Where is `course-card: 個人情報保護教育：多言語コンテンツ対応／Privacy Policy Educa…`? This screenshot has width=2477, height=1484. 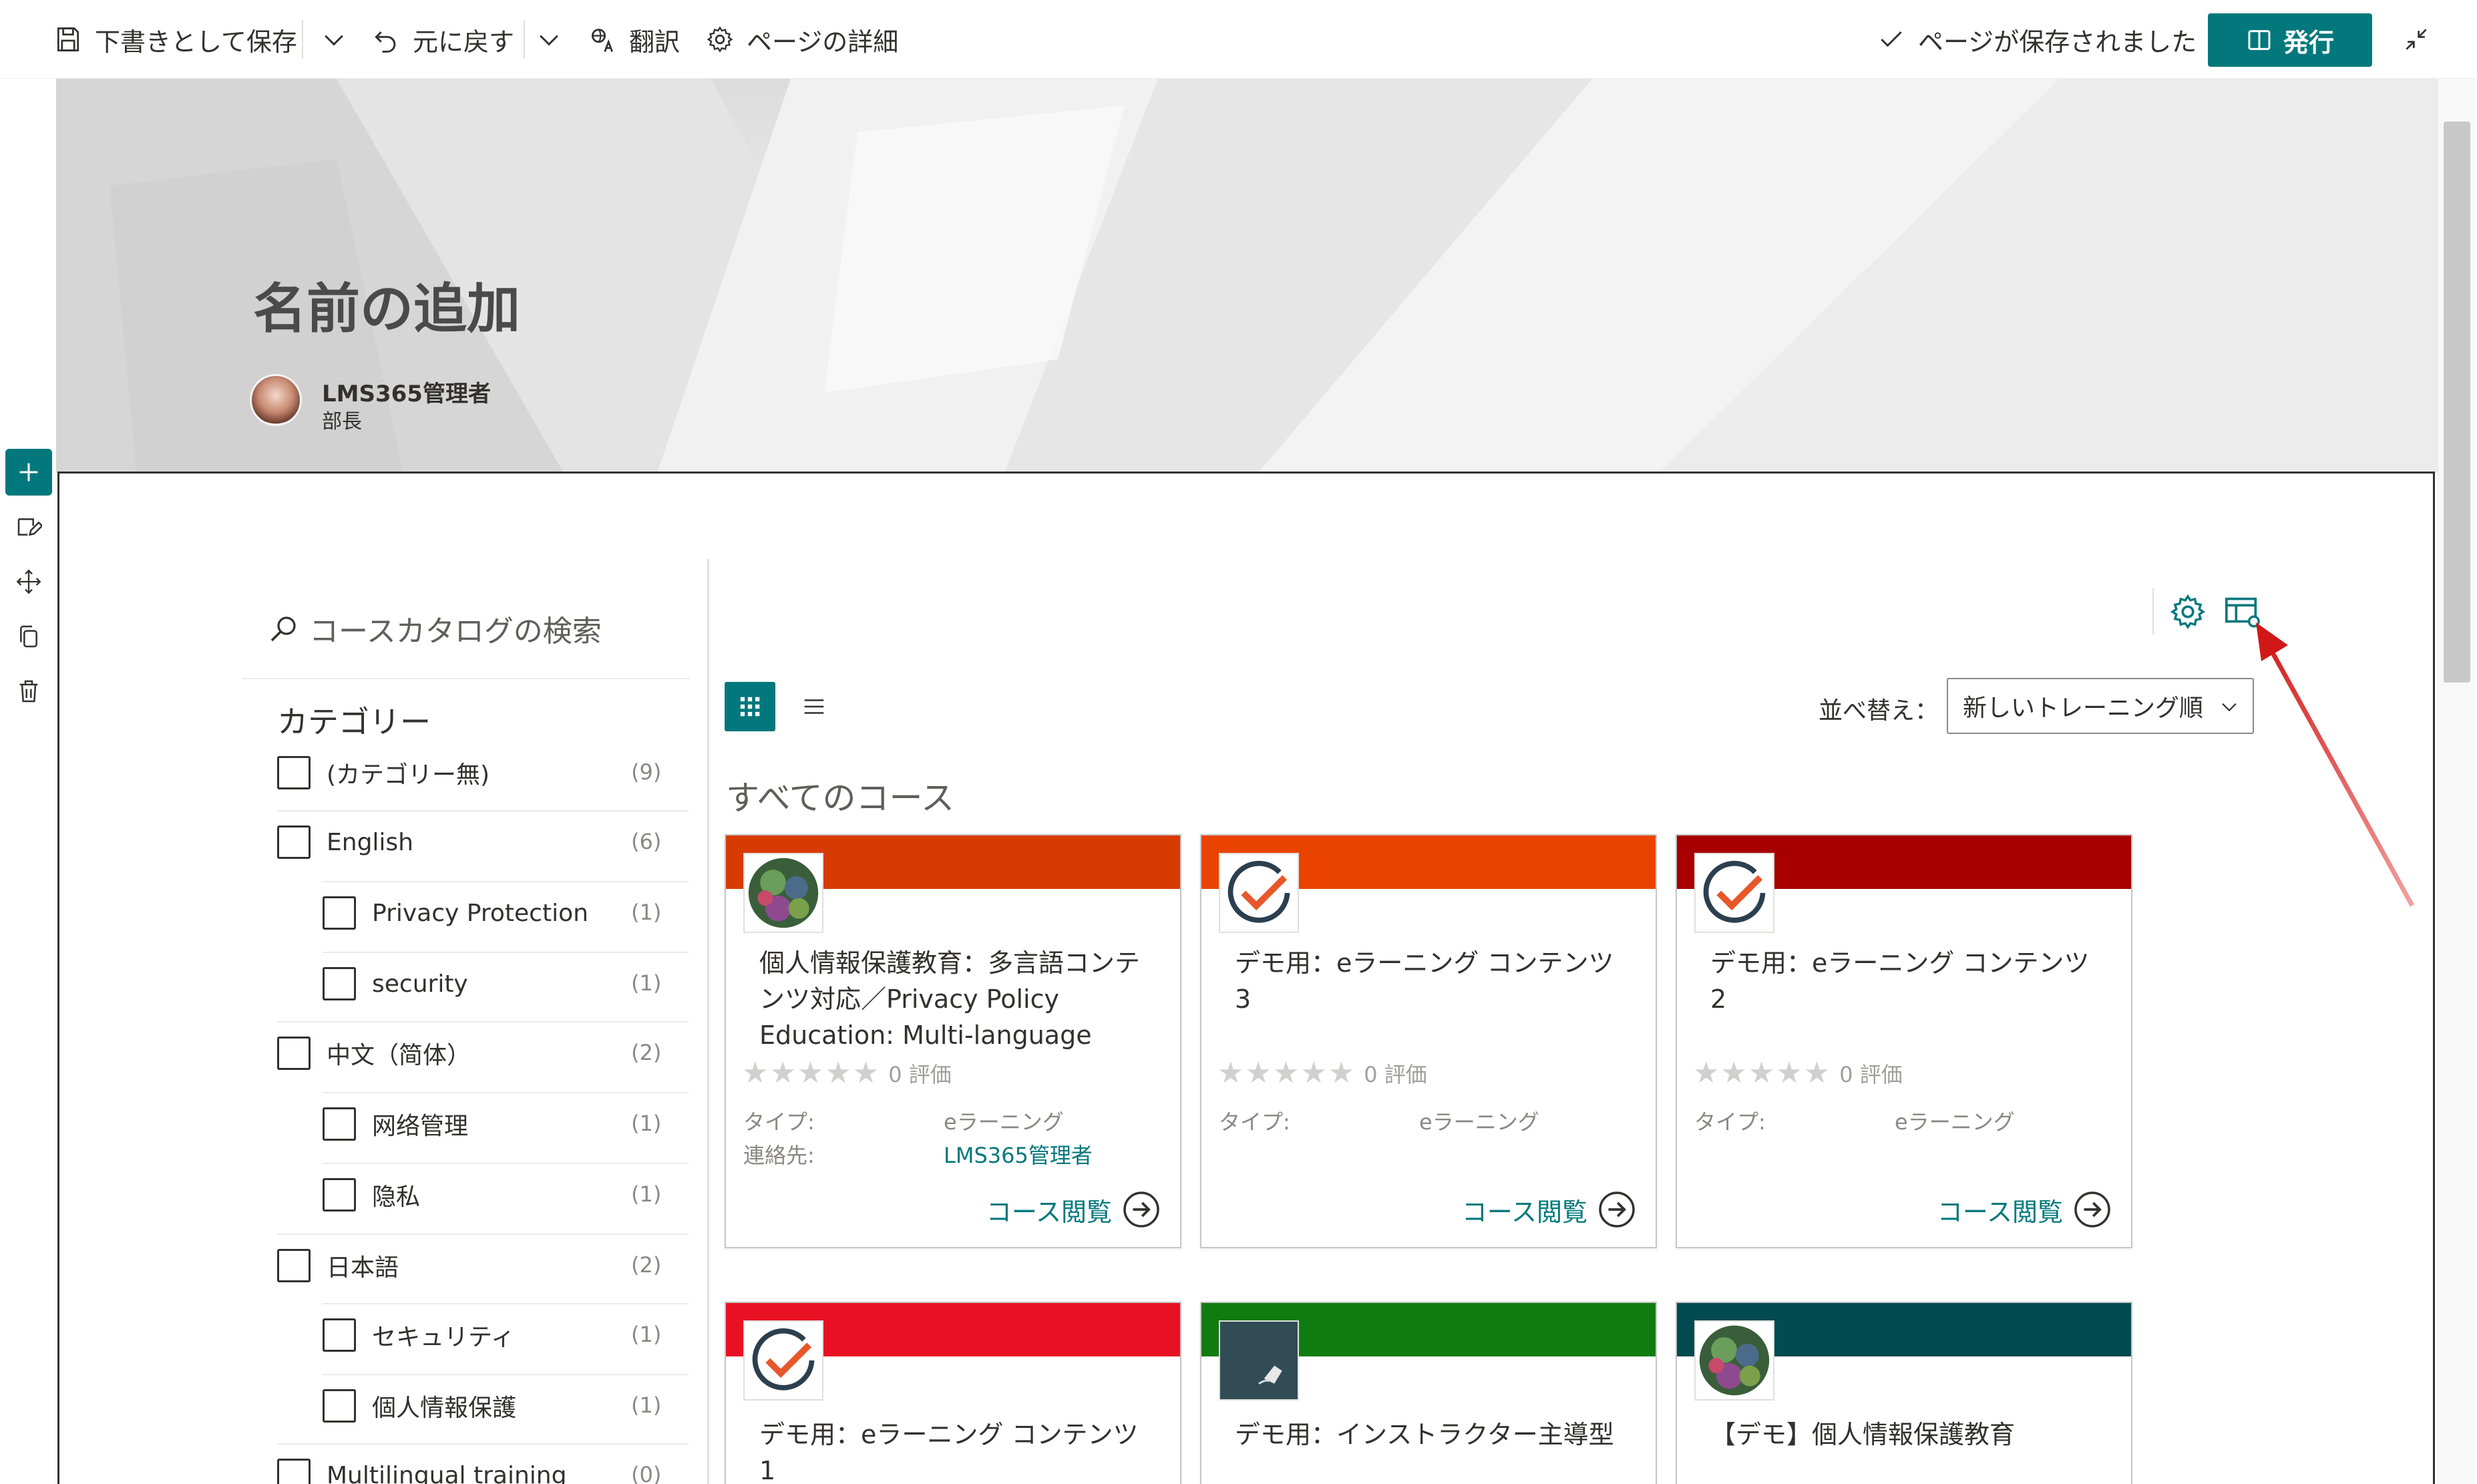 course-card: 個人情報保護教育：多言語コンテンツ対応／Privacy Policy Educa… is located at coordinates (953, 1041).